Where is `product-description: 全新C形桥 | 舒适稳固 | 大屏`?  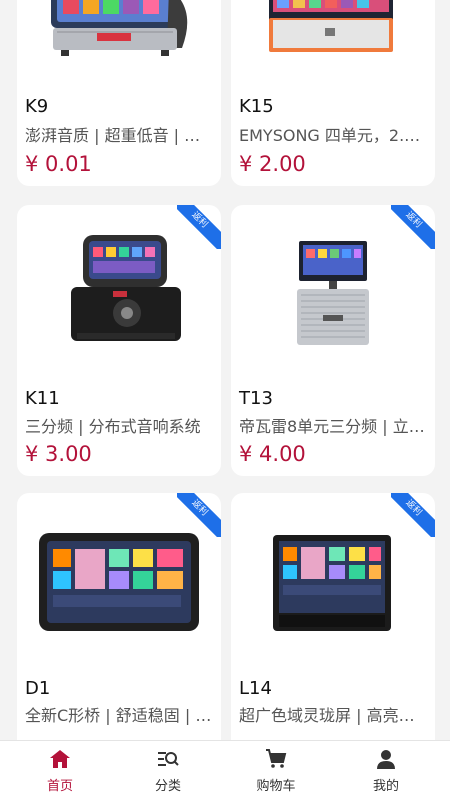
product-description: 全新C形桥 | 舒适稳固 | 大屏 is located at coordinates (119, 715).